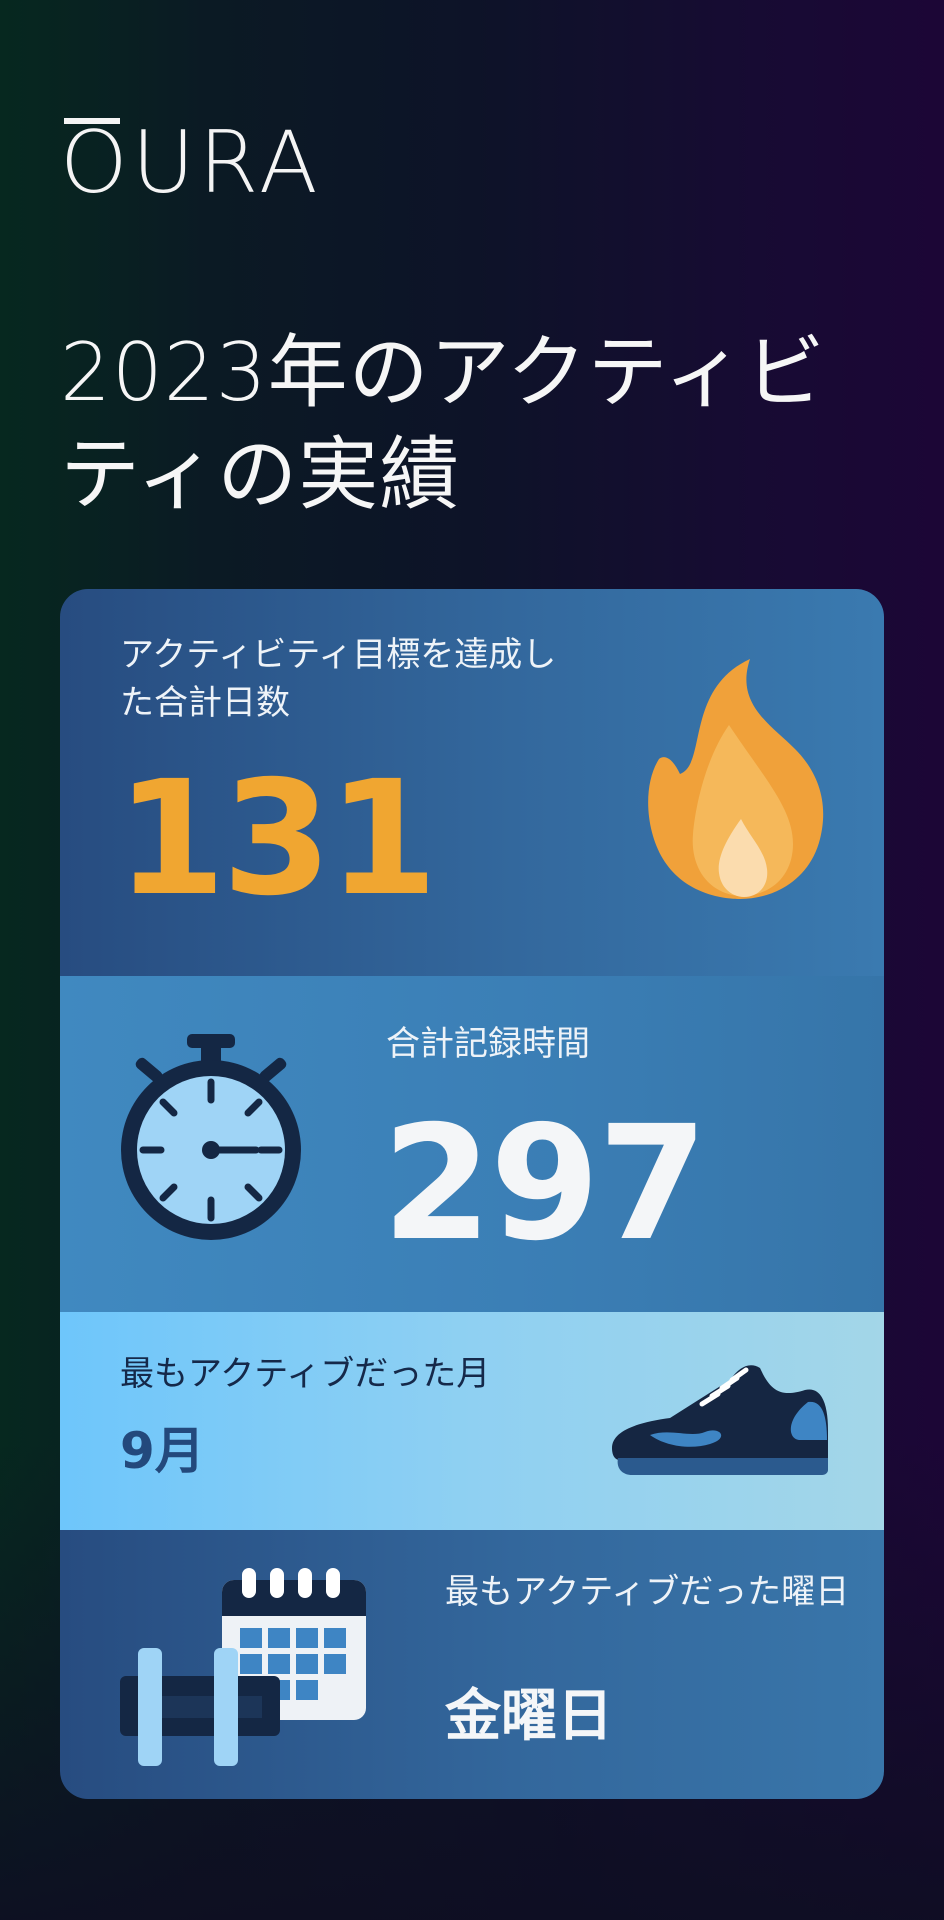  I want to click on recorded-hours-value: 297, so click(545, 1184).